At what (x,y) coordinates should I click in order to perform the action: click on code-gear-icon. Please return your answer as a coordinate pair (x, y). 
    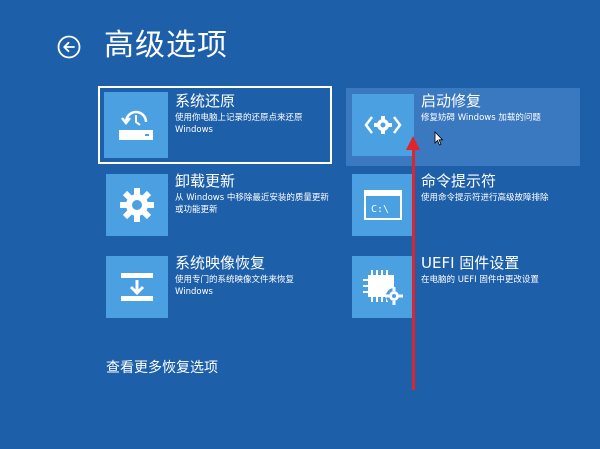
    Looking at the image, I should click on (383, 125).